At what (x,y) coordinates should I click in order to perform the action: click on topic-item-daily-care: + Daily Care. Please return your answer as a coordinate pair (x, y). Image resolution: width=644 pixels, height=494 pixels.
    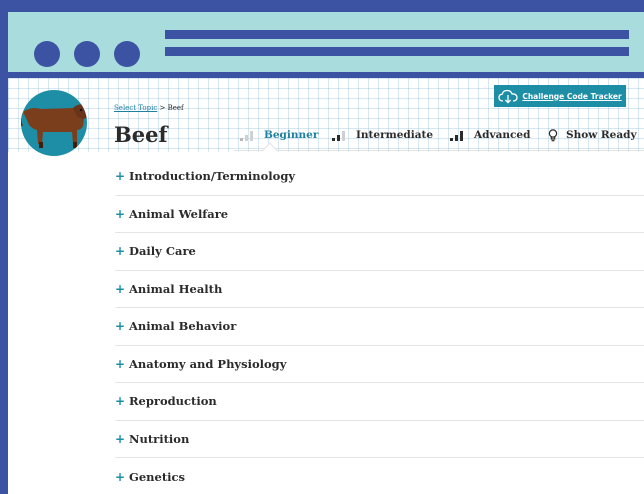
    Looking at the image, I should click on (379, 252).